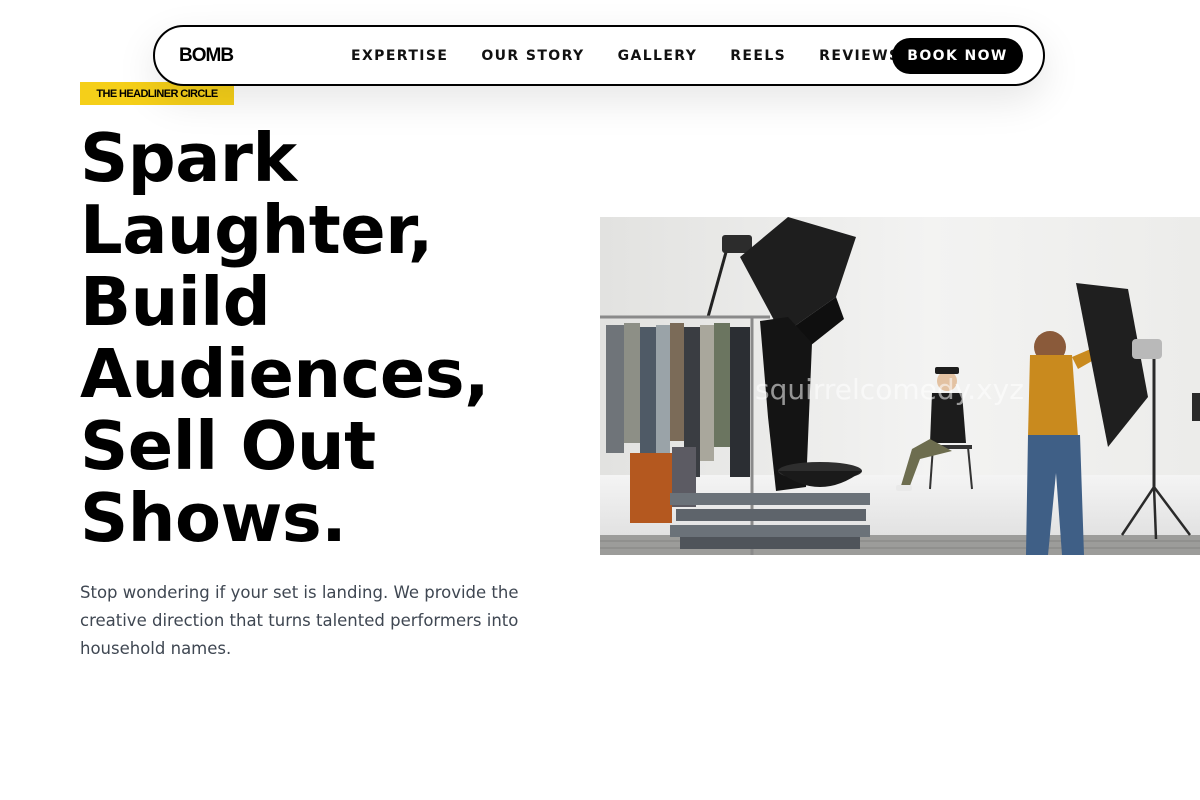 This screenshot has width=1200, height=800. What do you see at coordinates (399, 56) in the screenshot?
I see `nav-link-expertise: EXPERTISE` at bounding box center [399, 56].